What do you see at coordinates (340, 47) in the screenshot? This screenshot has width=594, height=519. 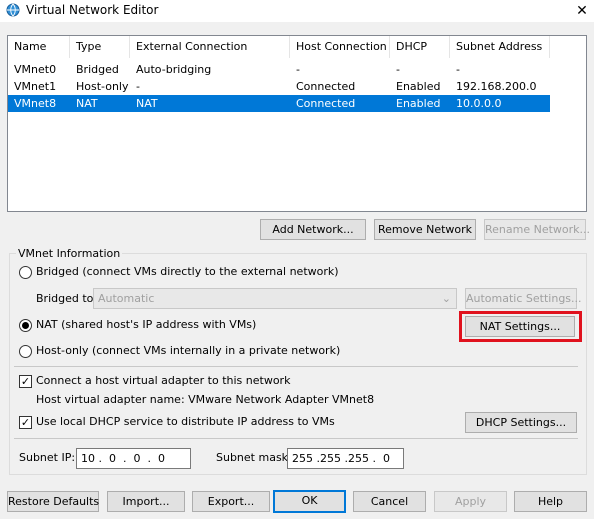 I see `column-header-host-connection: Host Connection` at bounding box center [340, 47].